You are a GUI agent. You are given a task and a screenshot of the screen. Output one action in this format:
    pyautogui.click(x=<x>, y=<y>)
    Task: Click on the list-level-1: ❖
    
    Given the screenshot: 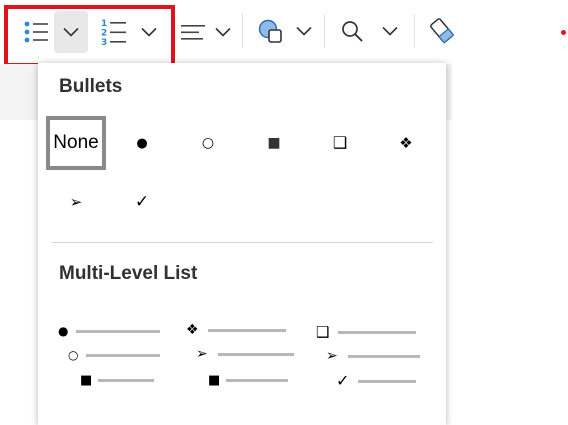 What is the action you would take?
    pyautogui.click(x=236, y=330)
    